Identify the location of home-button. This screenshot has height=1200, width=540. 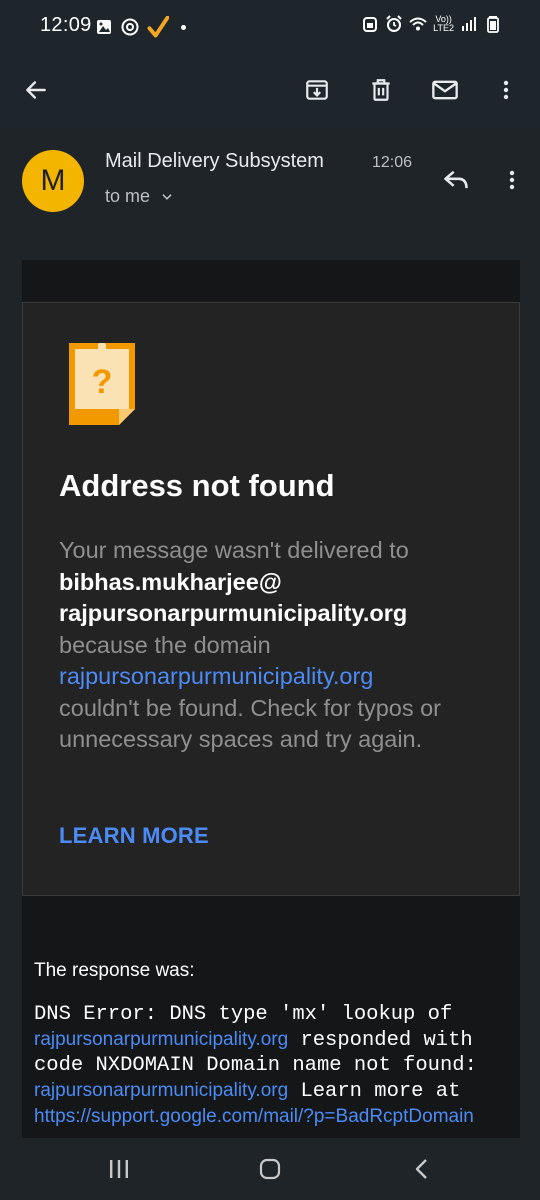
(270, 1169).